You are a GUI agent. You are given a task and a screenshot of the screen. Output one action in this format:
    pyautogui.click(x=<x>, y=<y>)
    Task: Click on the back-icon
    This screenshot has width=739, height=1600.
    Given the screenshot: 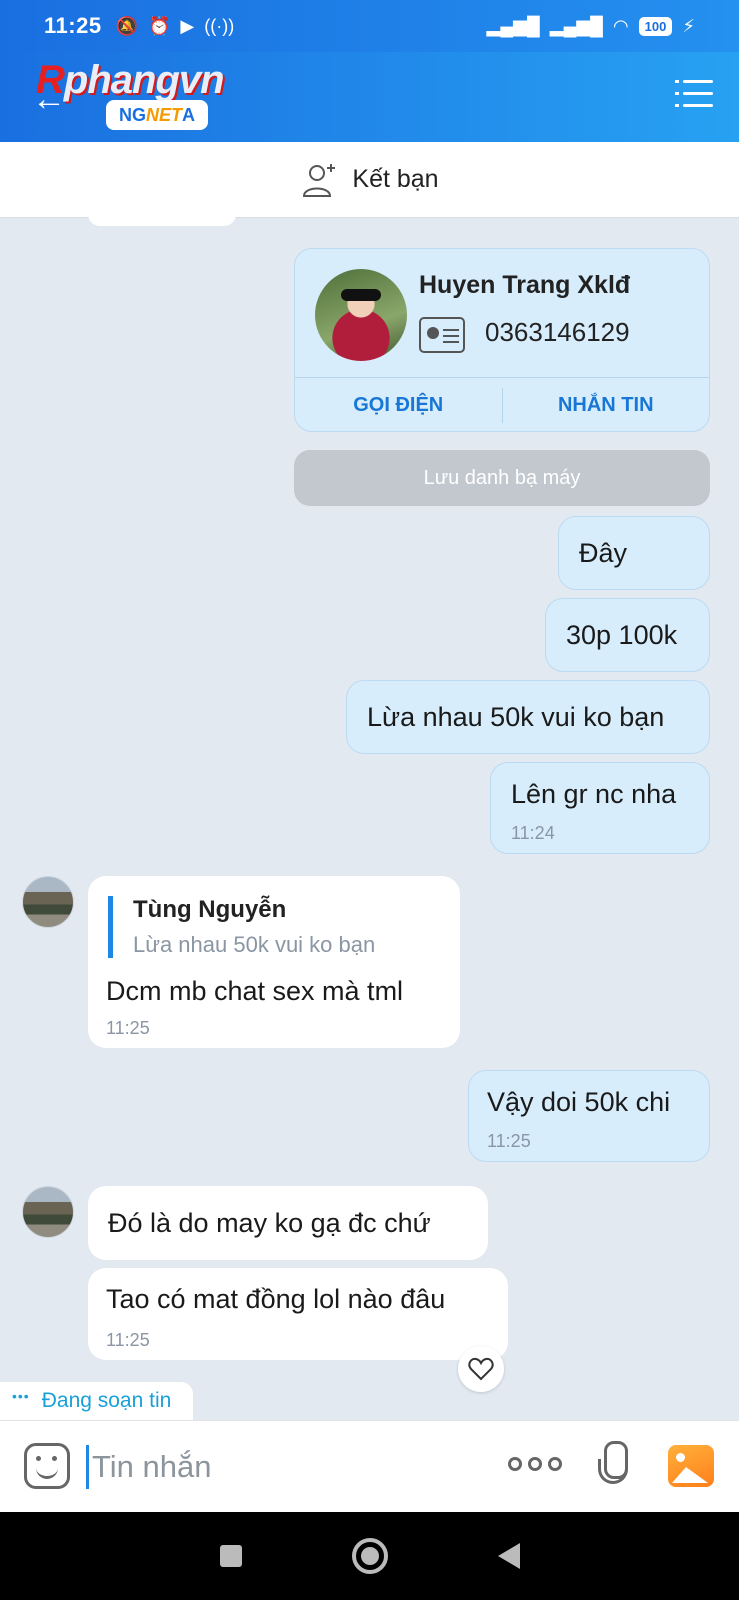 What is the action you would take?
    pyautogui.click(x=508, y=1556)
    